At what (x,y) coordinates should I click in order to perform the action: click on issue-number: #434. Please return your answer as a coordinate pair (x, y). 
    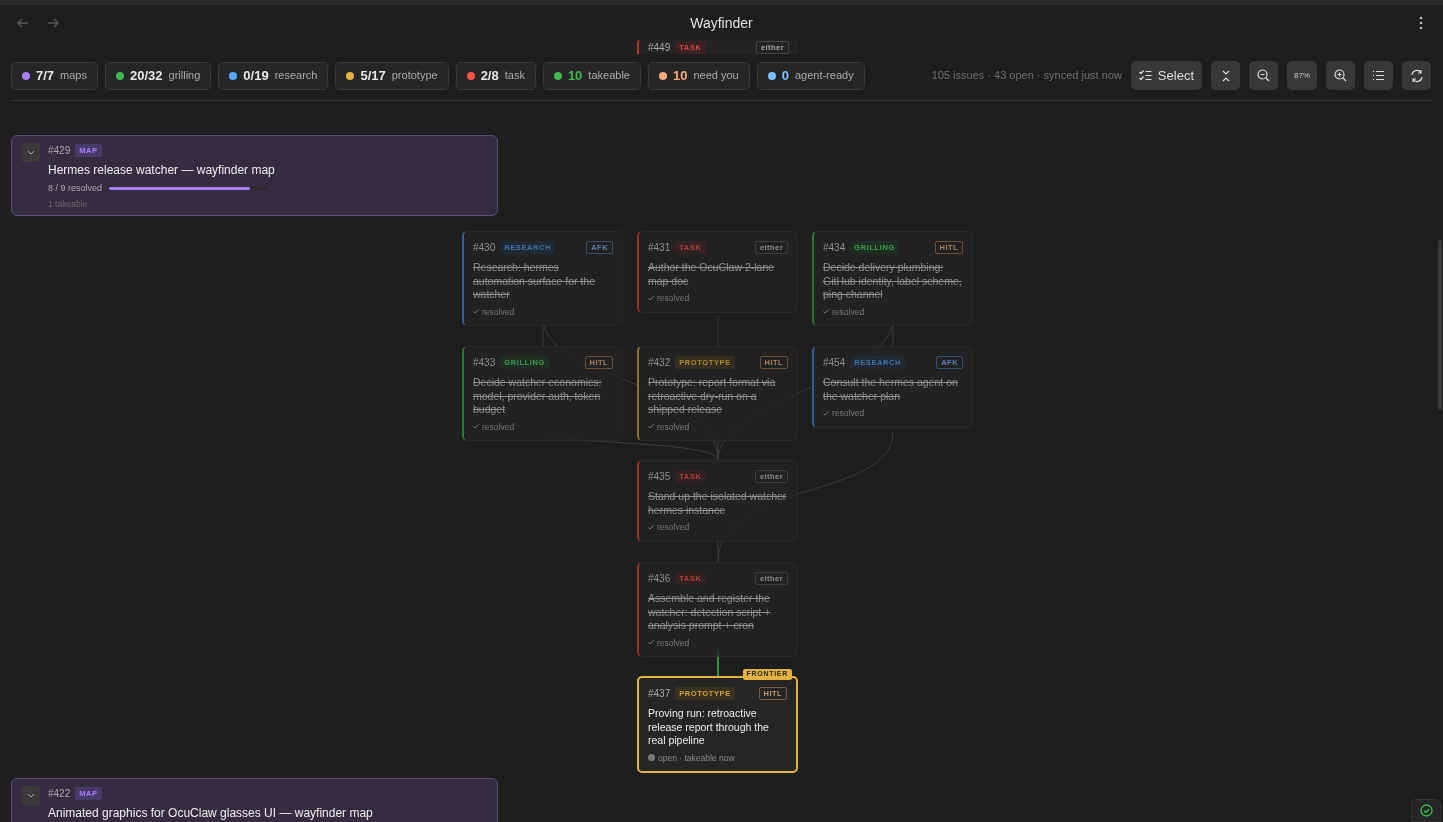
    Looking at the image, I should click on (834, 248).